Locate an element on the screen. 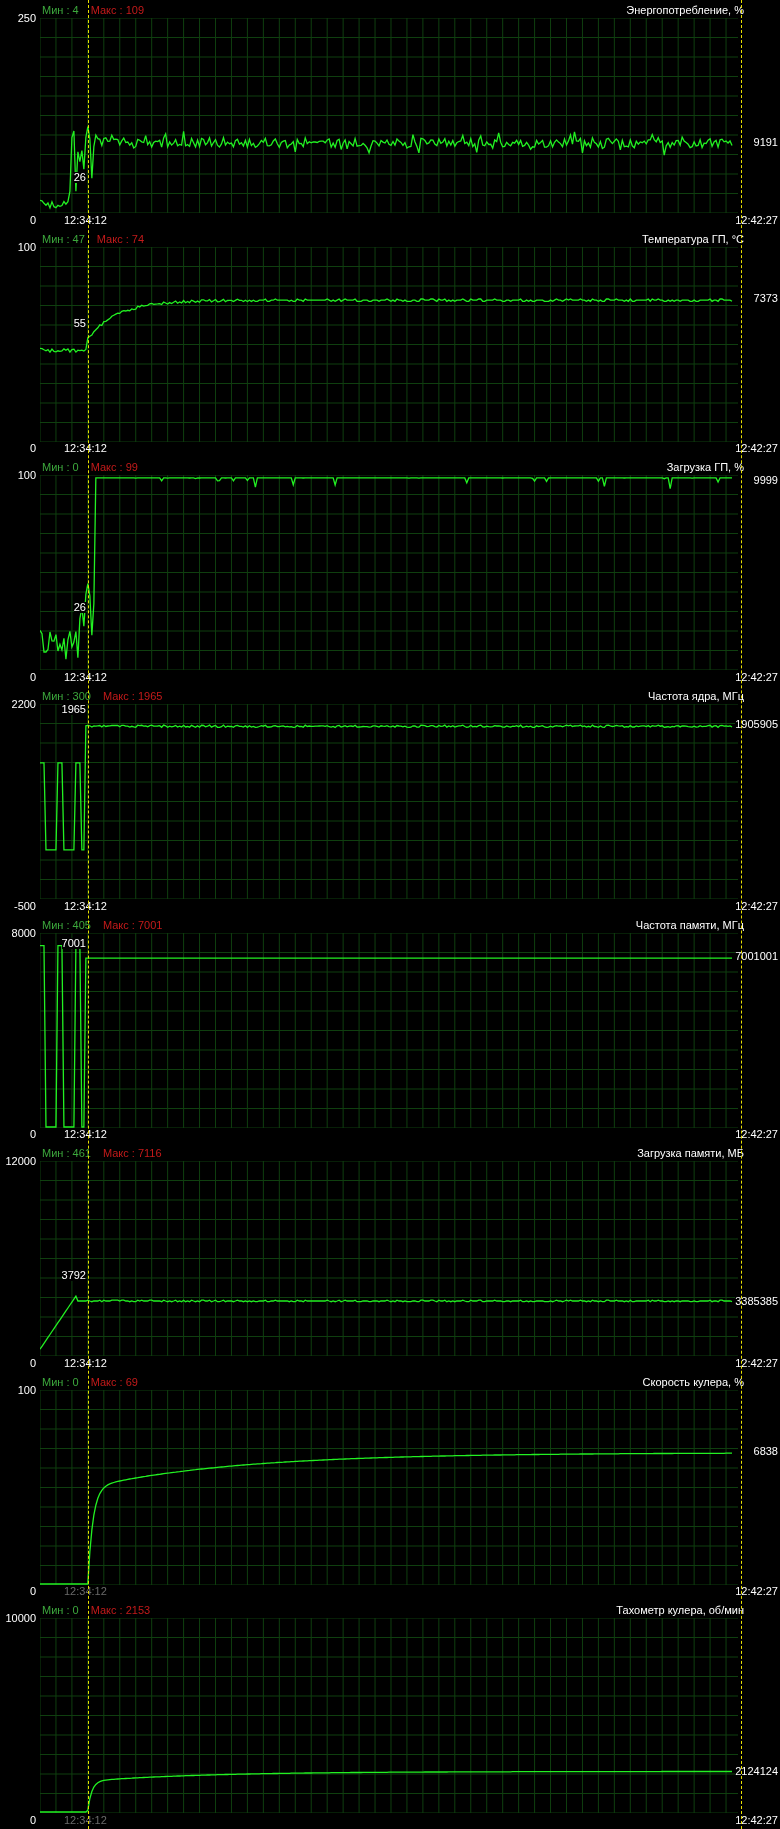 The height and width of the screenshot is (1829, 780). max-value: Макс : 1965 is located at coordinates (132, 696).